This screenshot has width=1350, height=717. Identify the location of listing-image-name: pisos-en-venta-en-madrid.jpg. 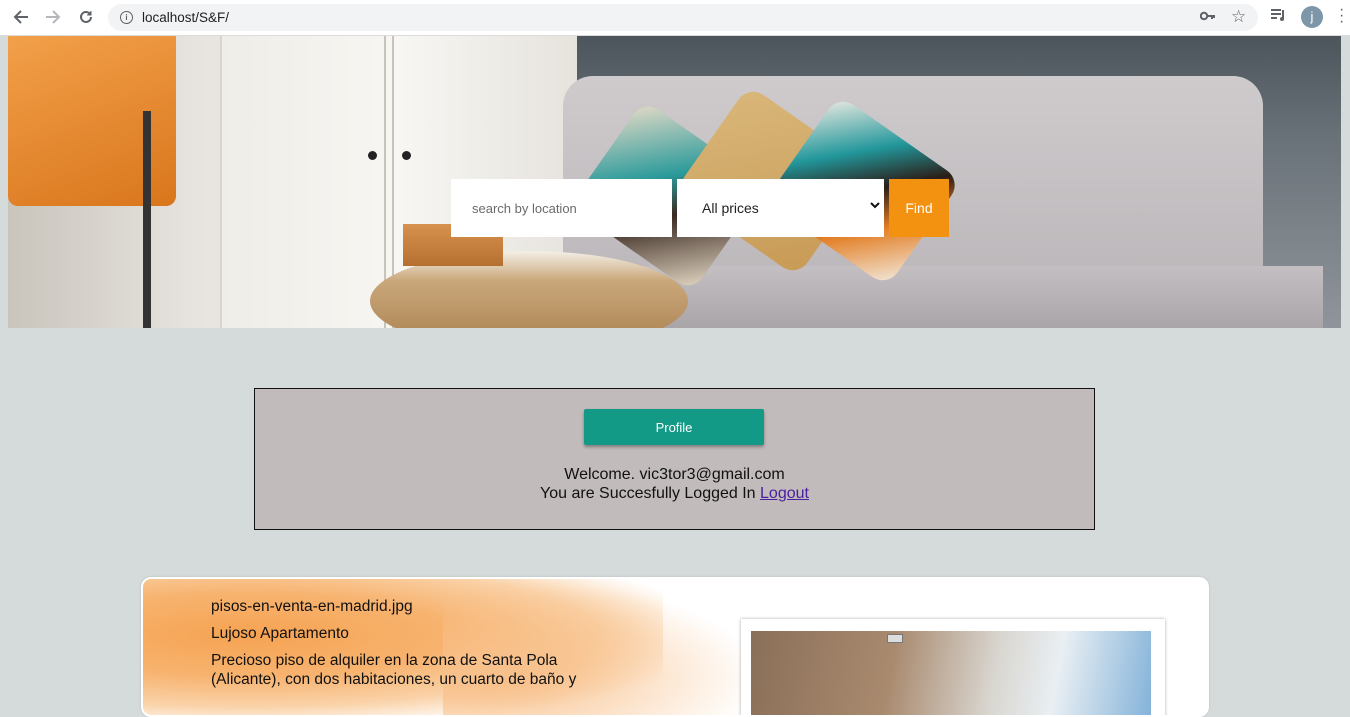
(312, 606).